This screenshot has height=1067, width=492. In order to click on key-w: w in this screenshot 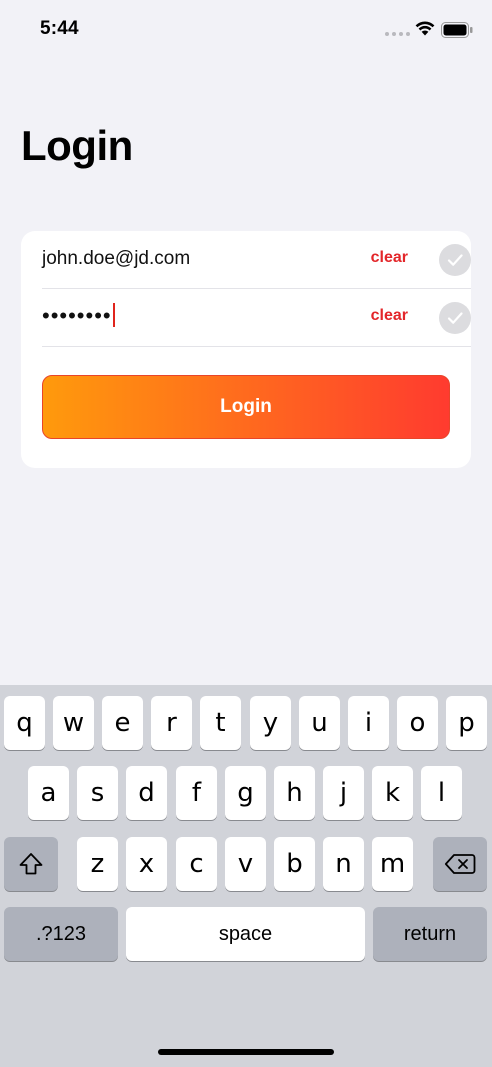, I will do `click(73, 723)`.